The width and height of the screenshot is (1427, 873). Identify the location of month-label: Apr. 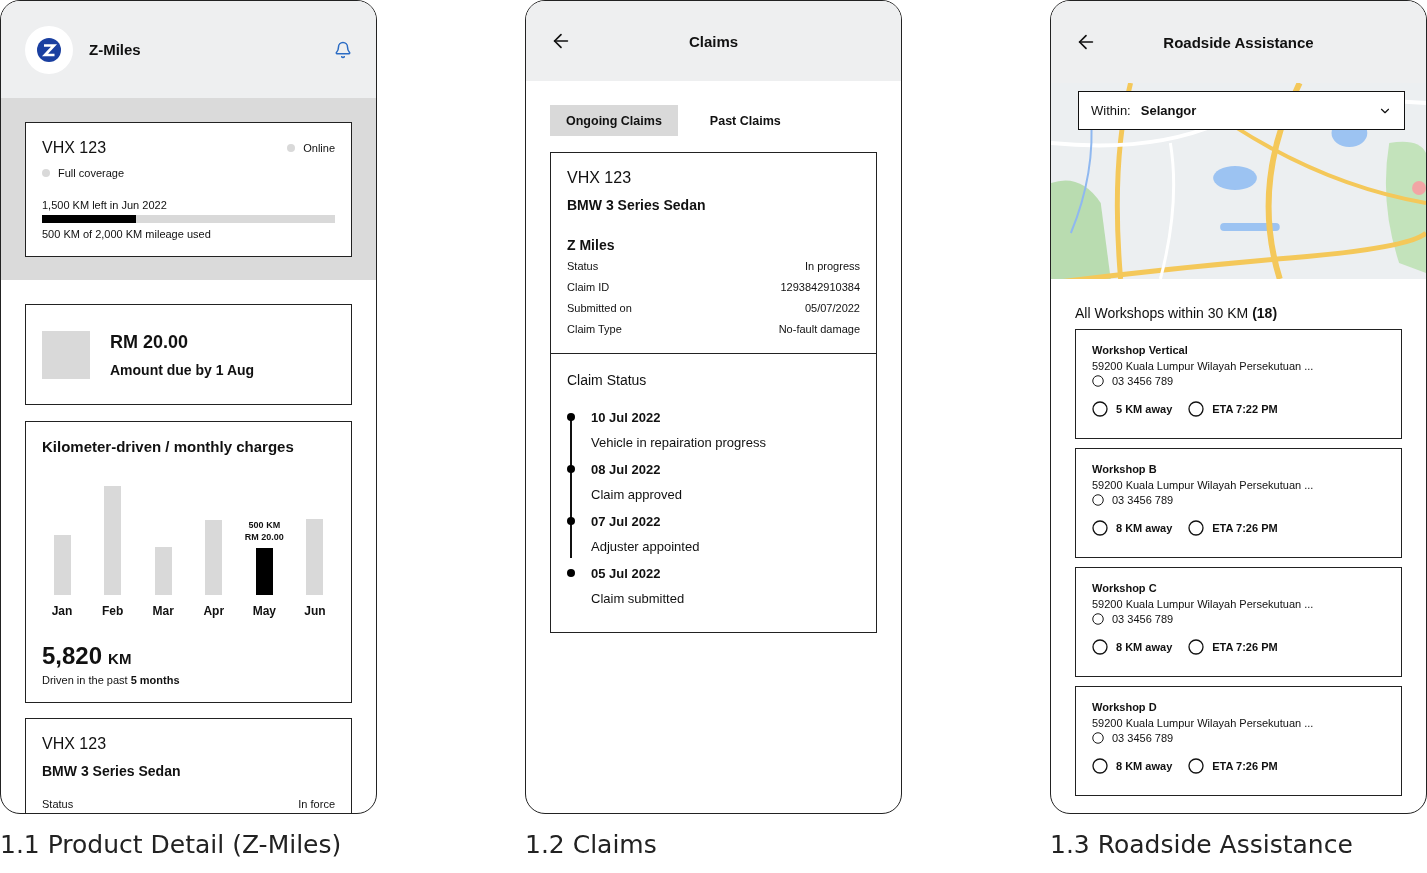
(214, 611).